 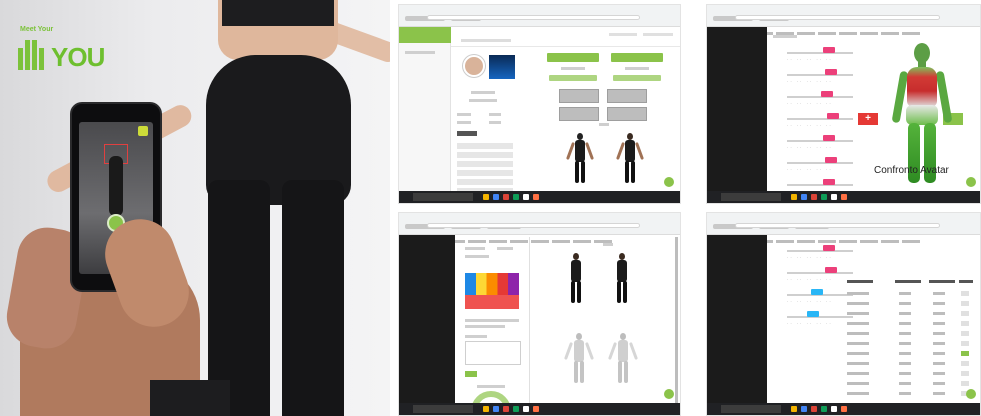 I want to click on page-subtitle, so click(x=486, y=40).